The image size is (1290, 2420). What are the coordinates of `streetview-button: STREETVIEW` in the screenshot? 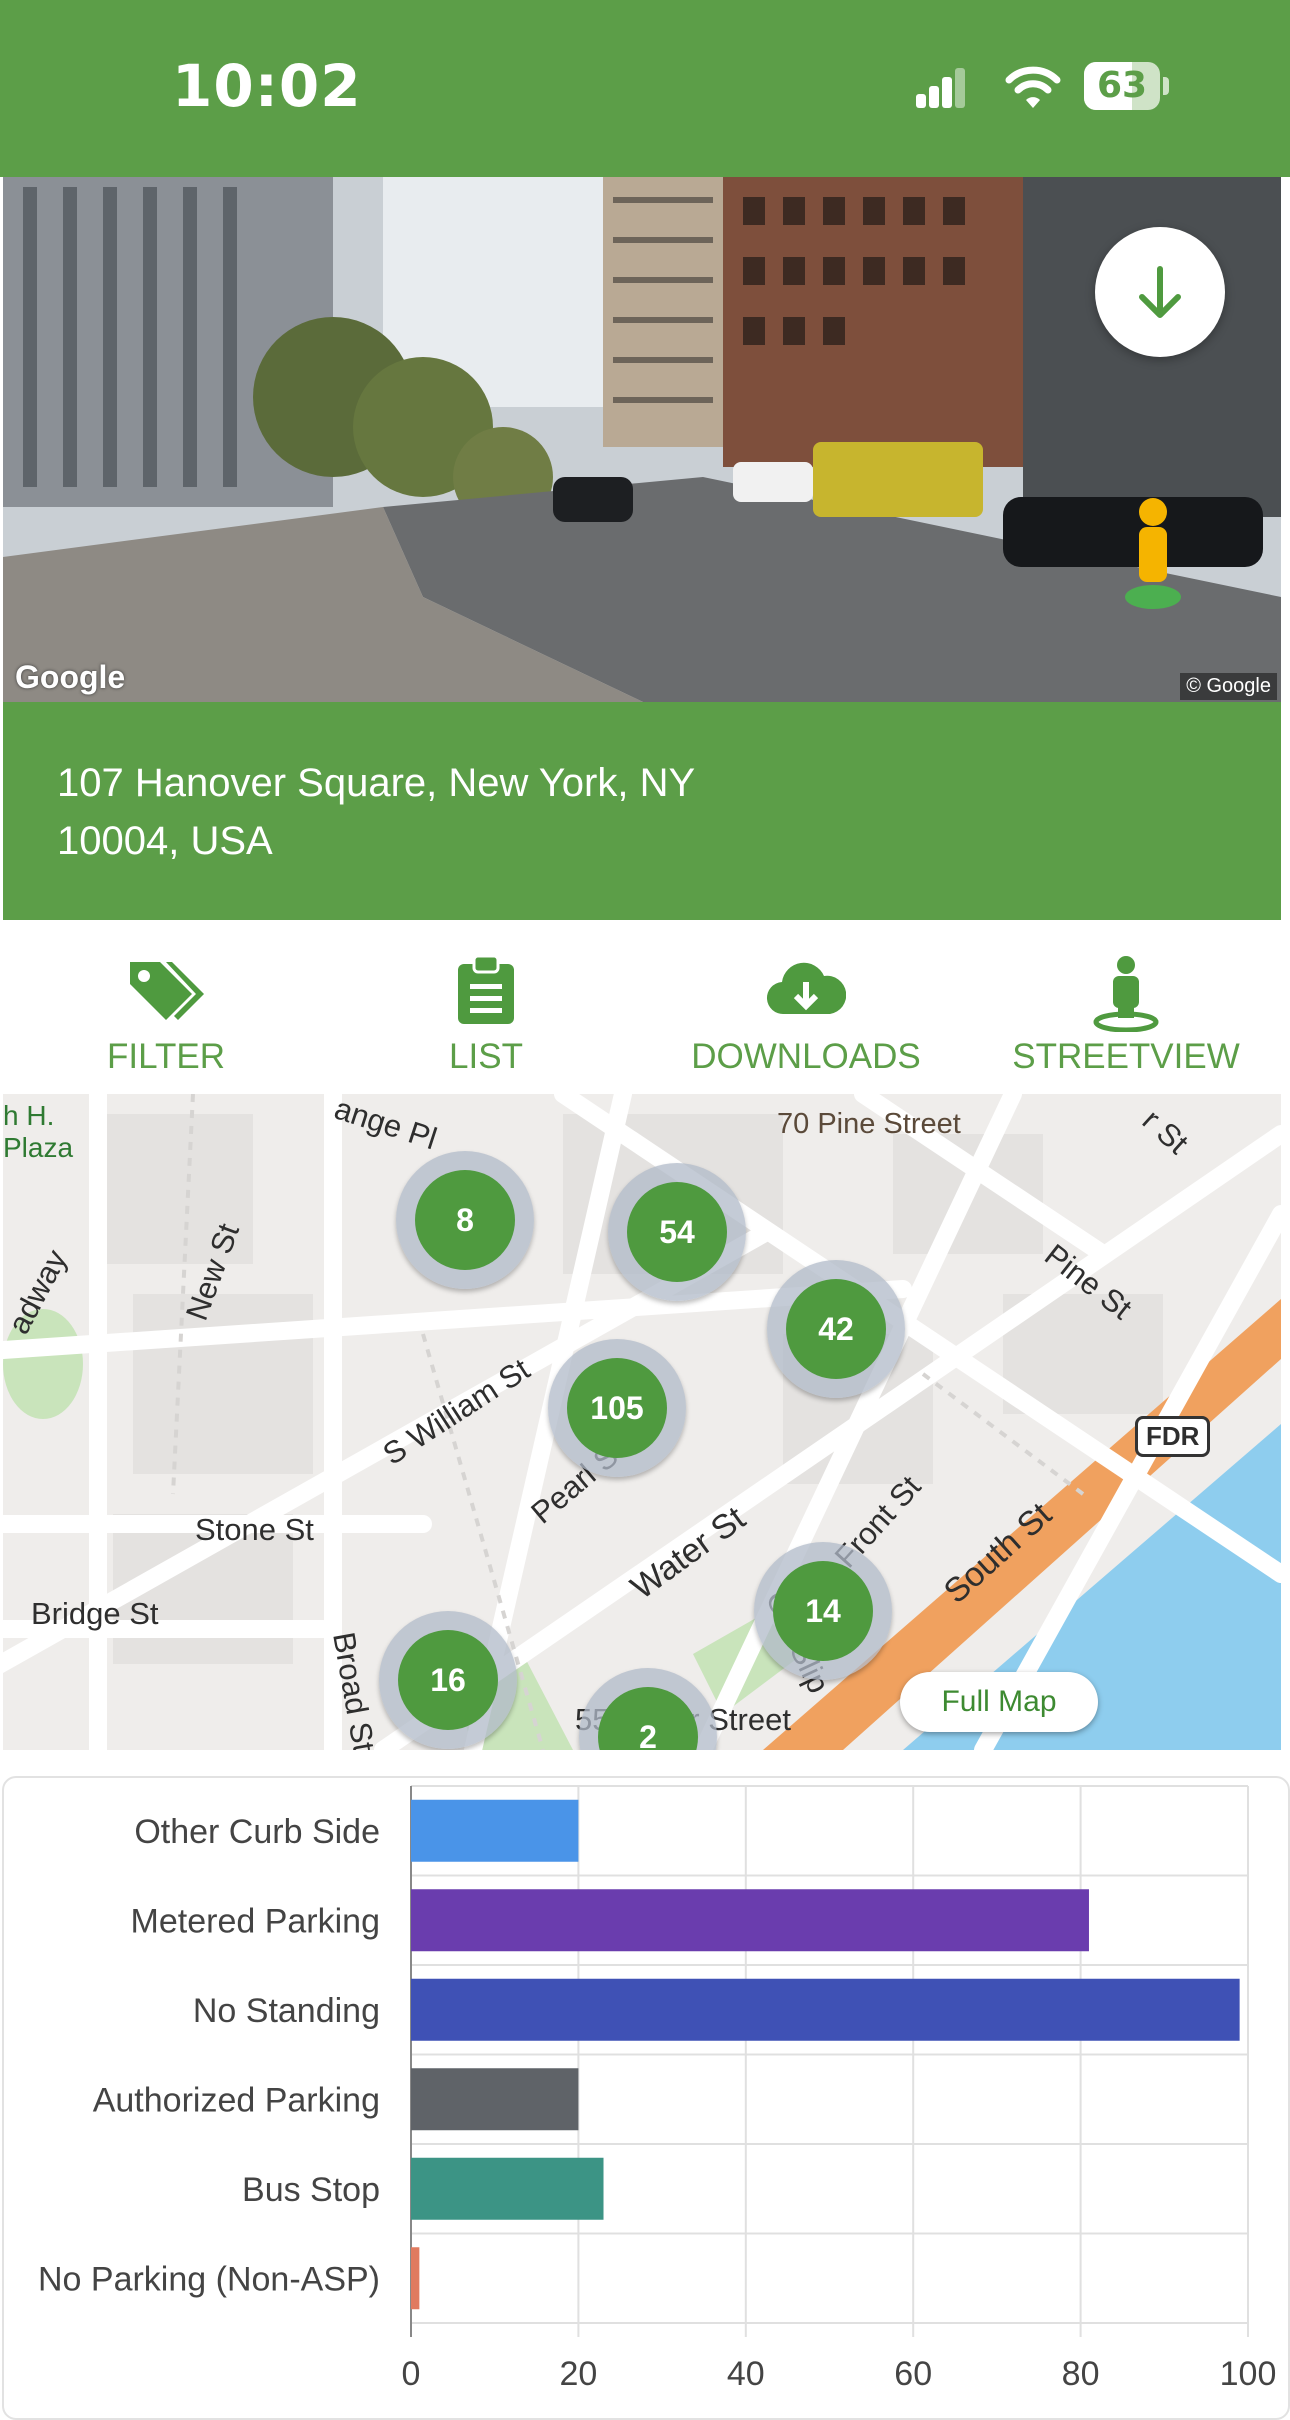 It's located at (1126, 1008).